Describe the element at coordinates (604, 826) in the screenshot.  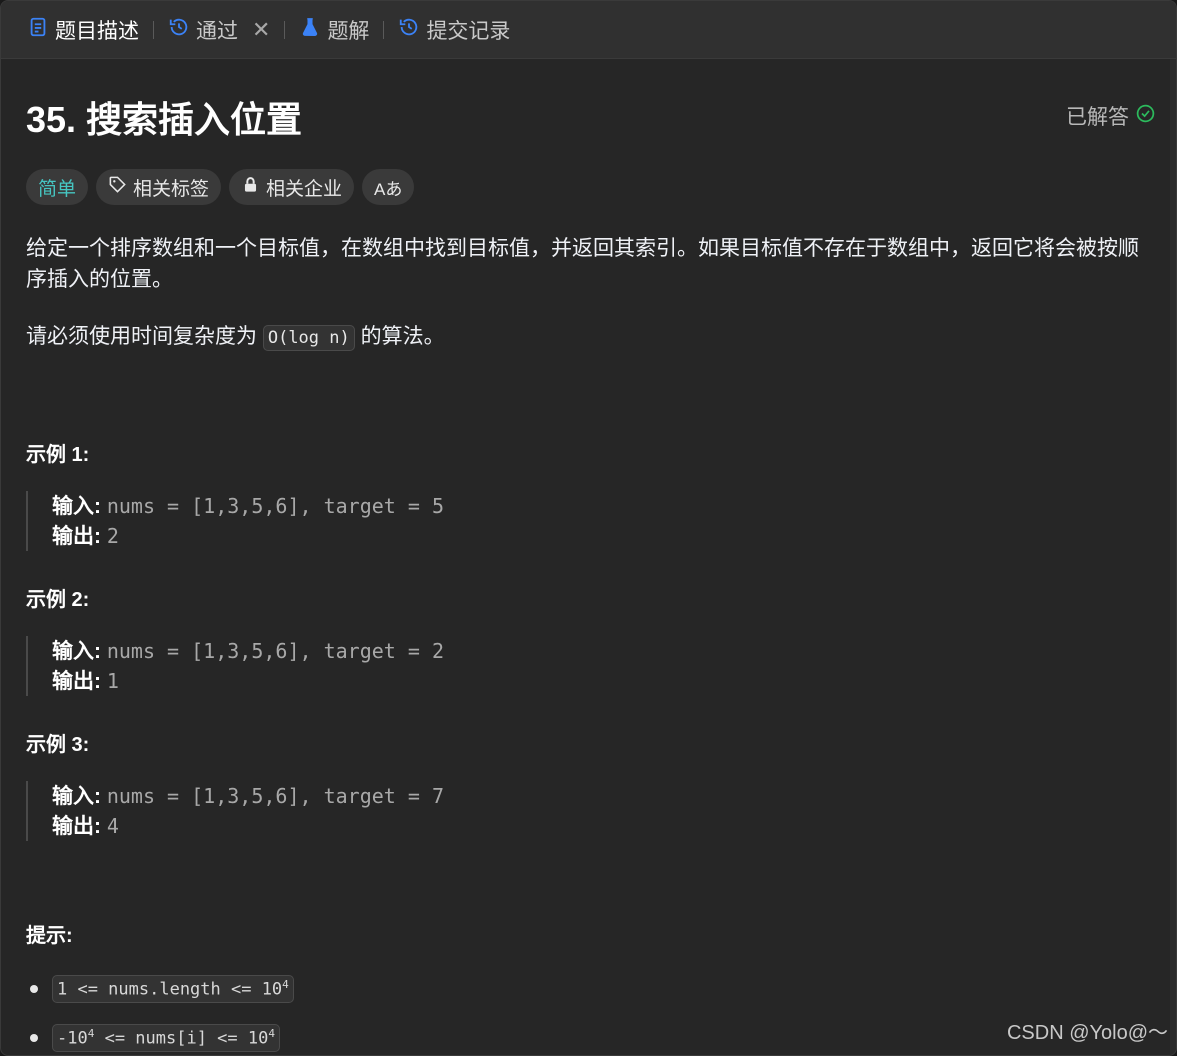
I see `example-output: 输出: 4` at that location.